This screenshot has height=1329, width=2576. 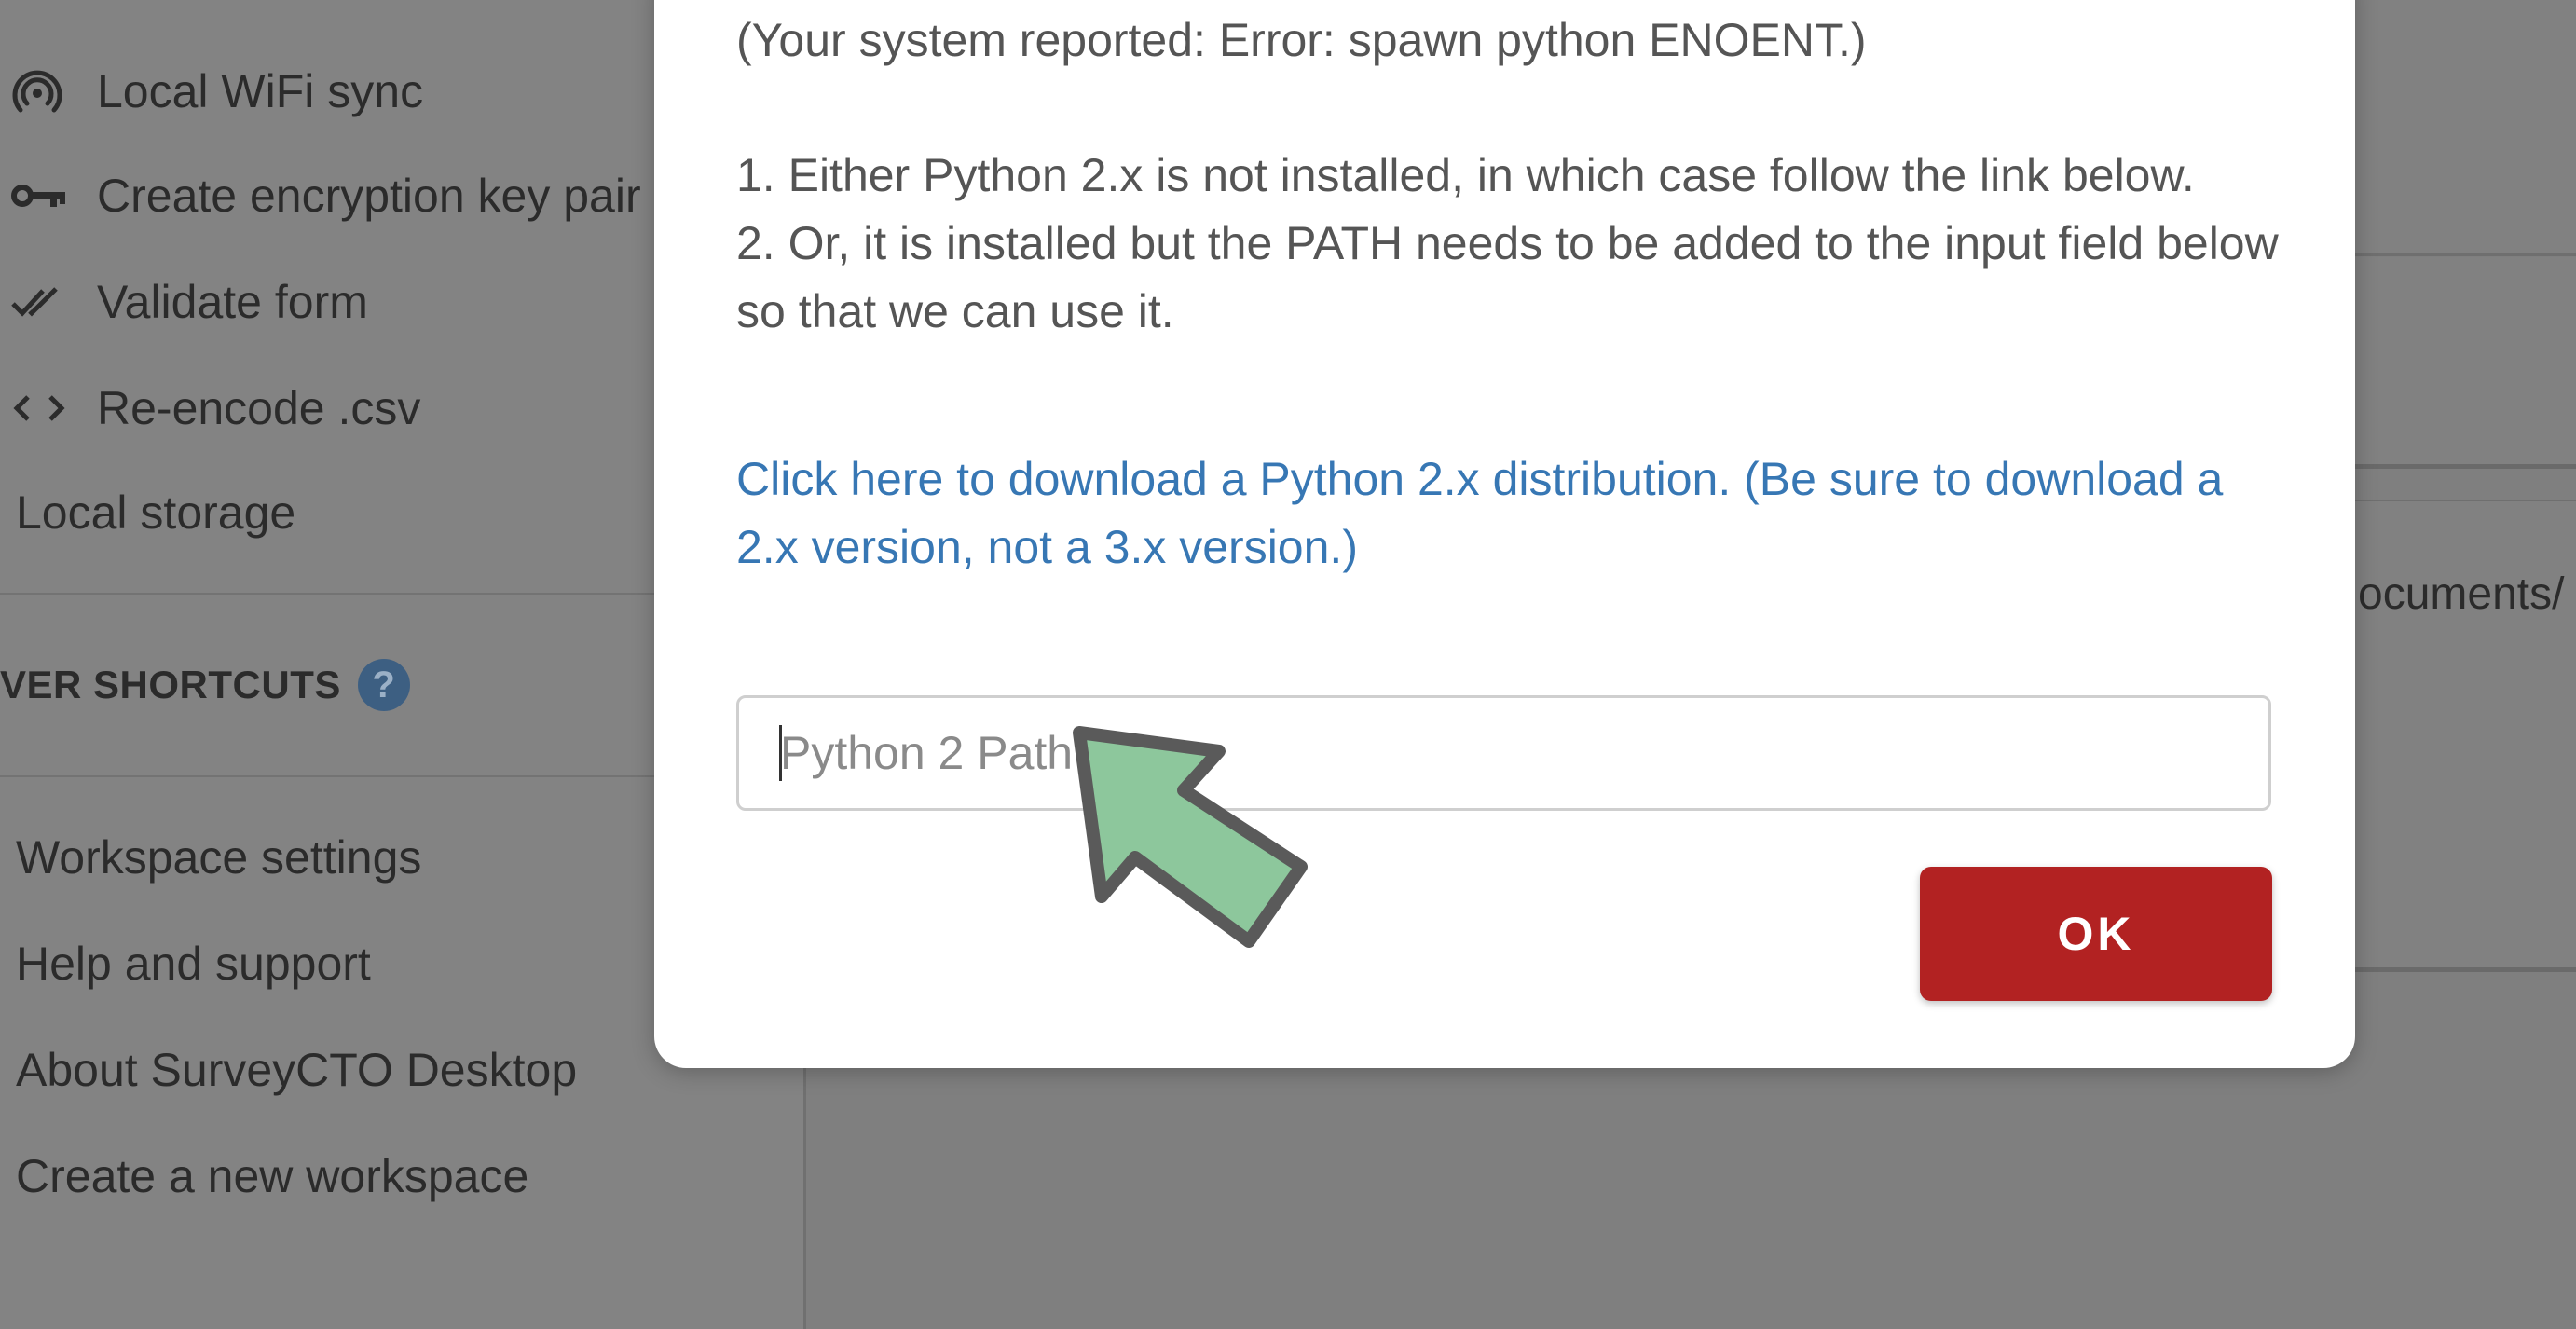 I want to click on double-check-icon, so click(x=33, y=302).